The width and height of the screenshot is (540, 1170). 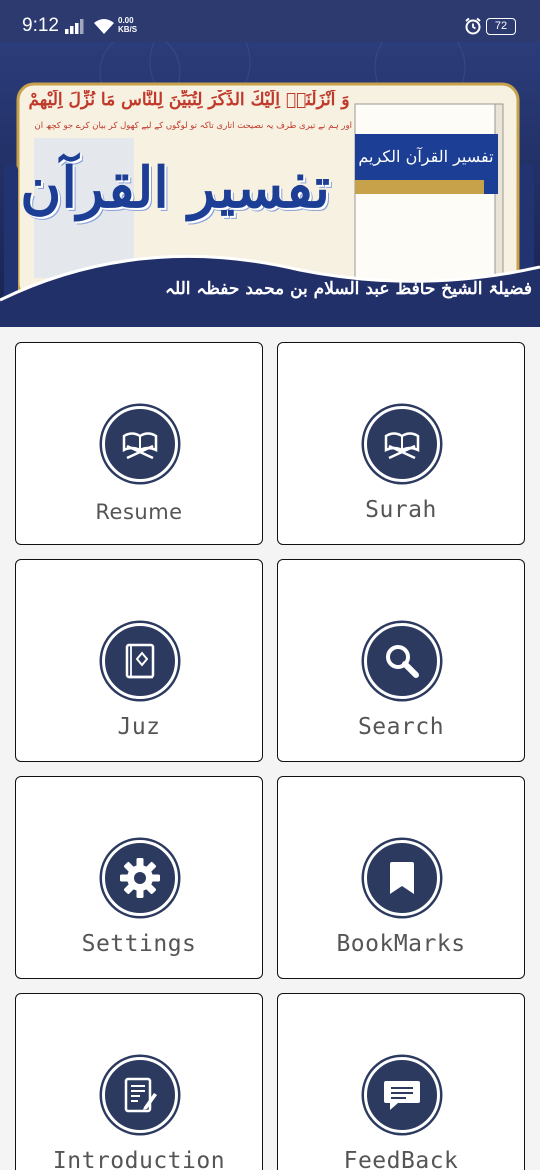 I want to click on juz-tile: Juz, so click(x=139, y=660).